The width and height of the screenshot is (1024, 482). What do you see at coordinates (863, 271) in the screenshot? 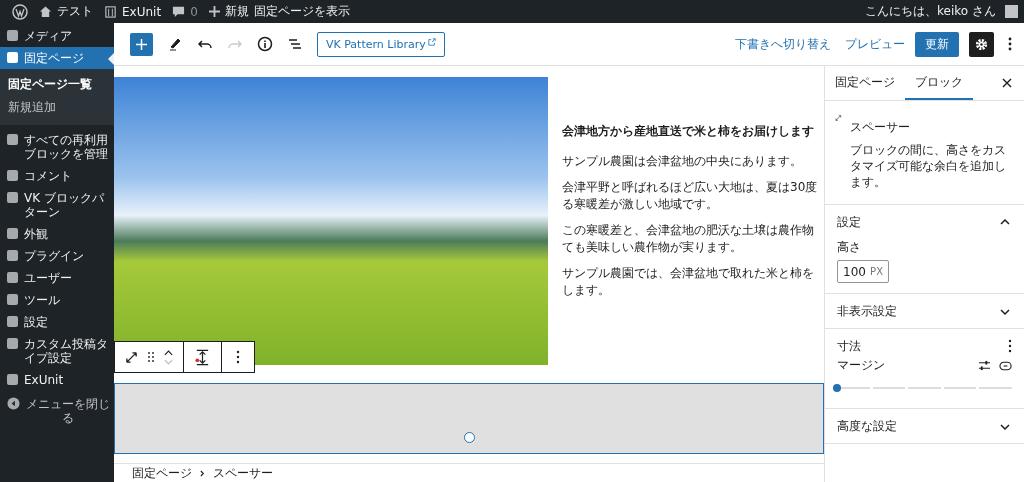
I see `height-input: 100 PX` at bounding box center [863, 271].